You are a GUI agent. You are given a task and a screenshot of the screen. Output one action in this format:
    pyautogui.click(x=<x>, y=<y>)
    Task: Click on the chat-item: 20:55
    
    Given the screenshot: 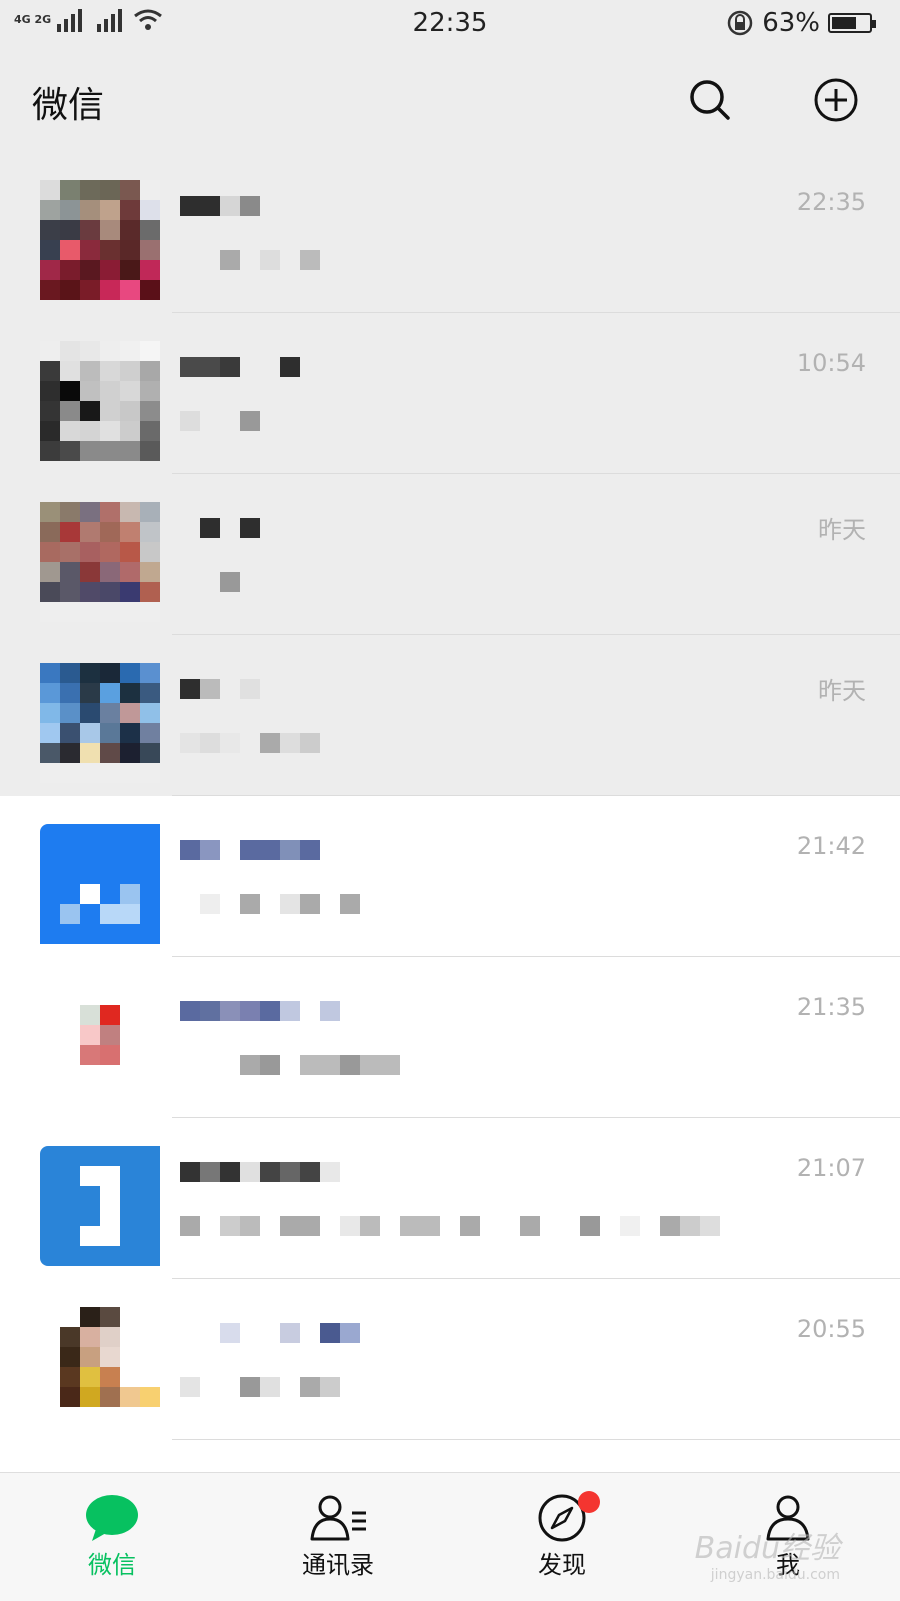 What is the action you would take?
    pyautogui.click(x=450, y=1359)
    